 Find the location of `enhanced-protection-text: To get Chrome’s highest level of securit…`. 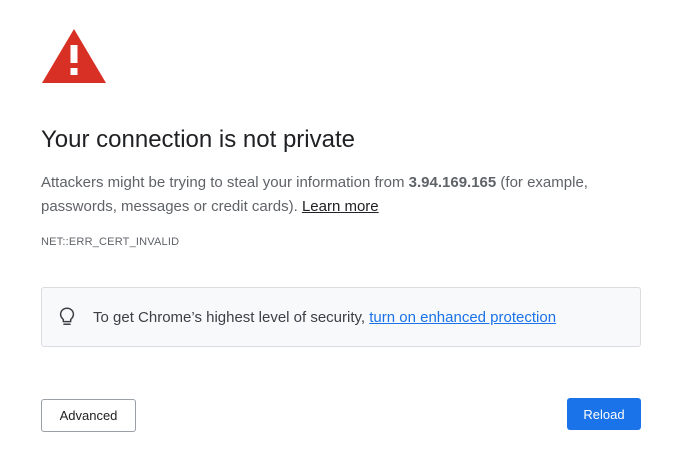

enhanced-protection-text: To get Chrome’s highest level of securit… is located at coordinates (324, 318).